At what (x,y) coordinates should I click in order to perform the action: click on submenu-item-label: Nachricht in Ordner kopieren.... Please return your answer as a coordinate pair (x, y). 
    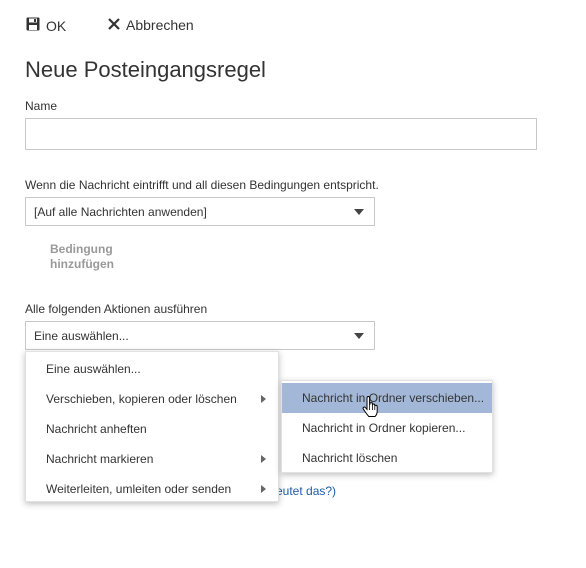
    Looking at the image, I should click on (384, 428).